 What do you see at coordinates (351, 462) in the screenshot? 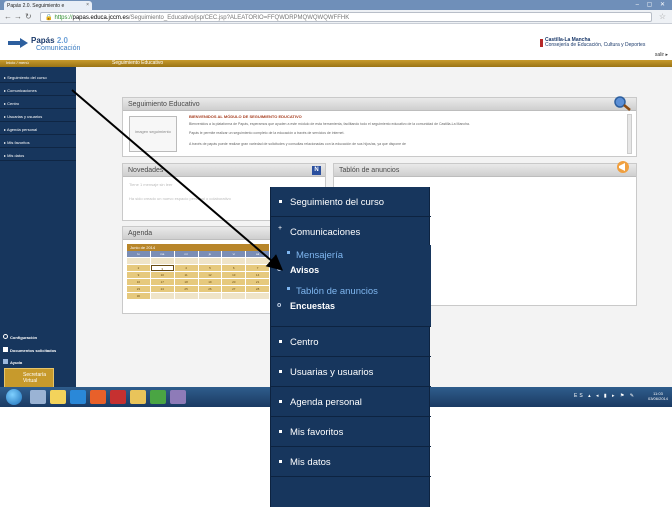
I see `menu-item-mis-datos: Mis datos` at bounding box center [351, 462].